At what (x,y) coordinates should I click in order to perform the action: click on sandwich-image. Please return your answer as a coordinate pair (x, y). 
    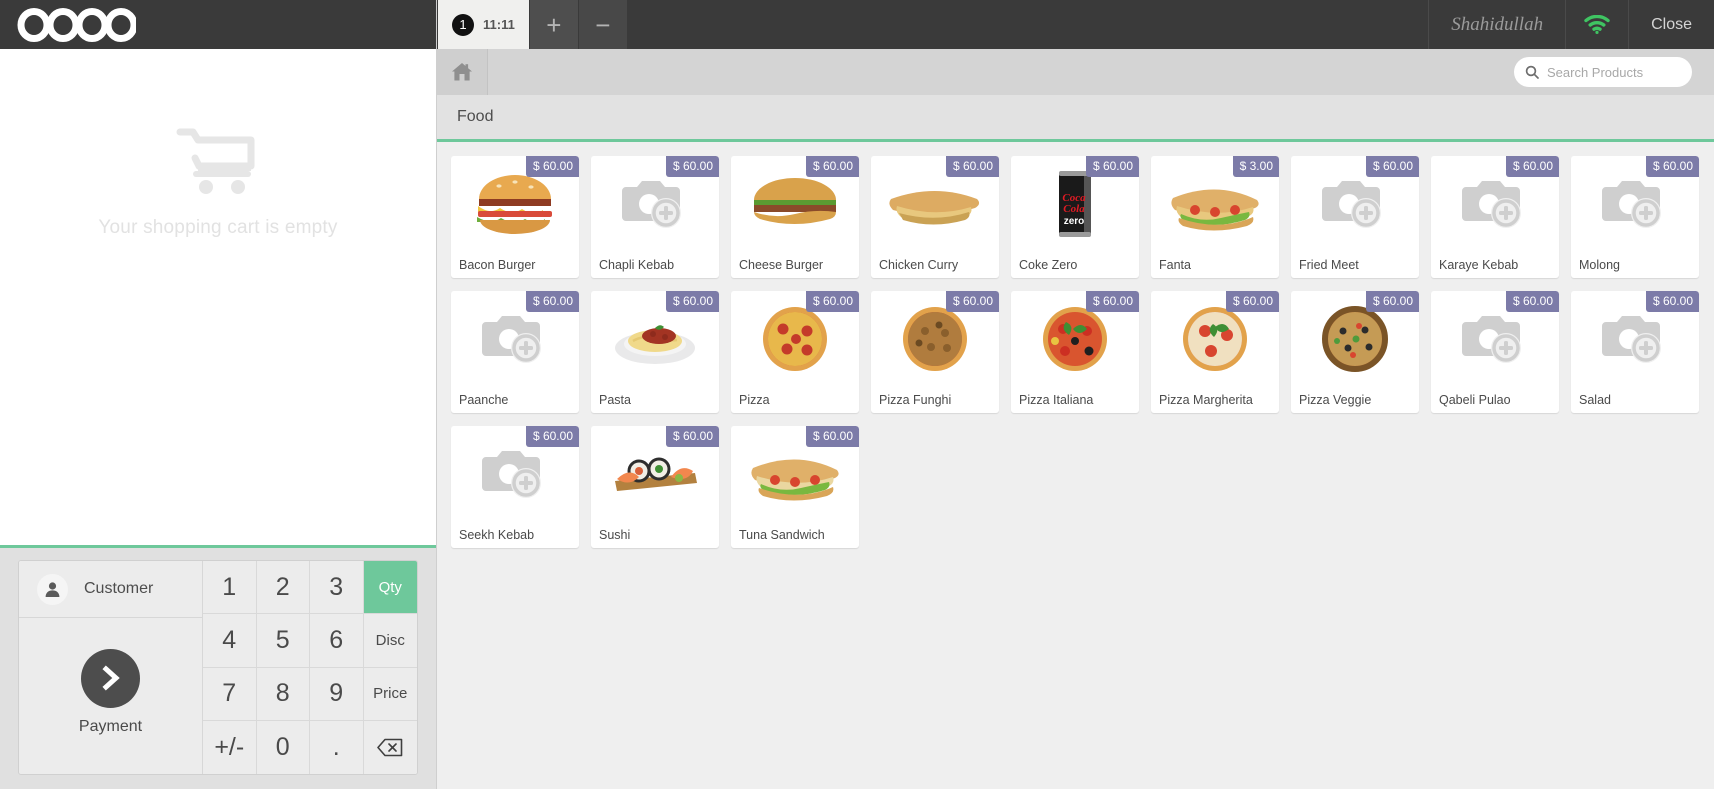
    Looking at the image, I should click on (795, 480).